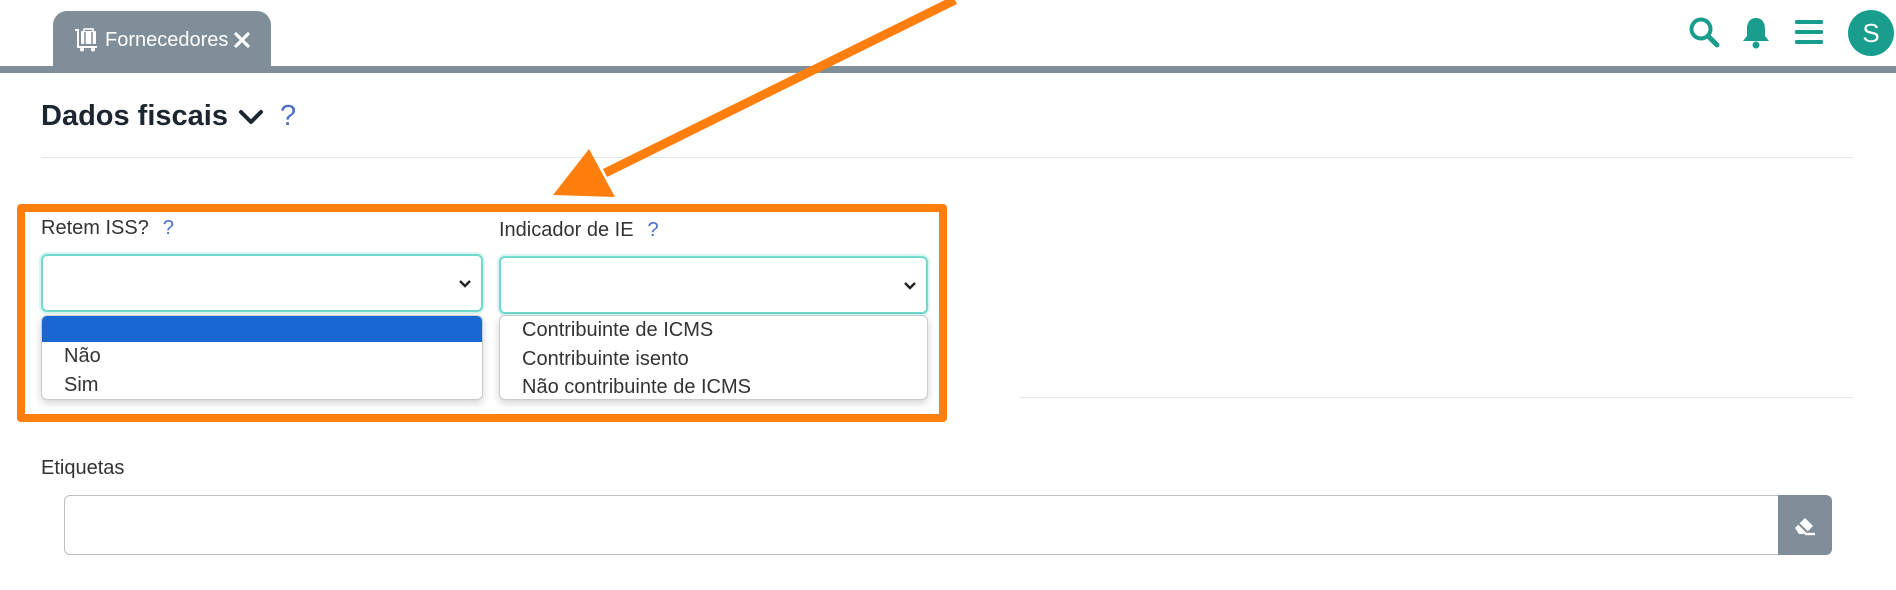 The width and height of the screenshot is (1896, 590). I want to click on eraser-icon, so click(1805, 527).